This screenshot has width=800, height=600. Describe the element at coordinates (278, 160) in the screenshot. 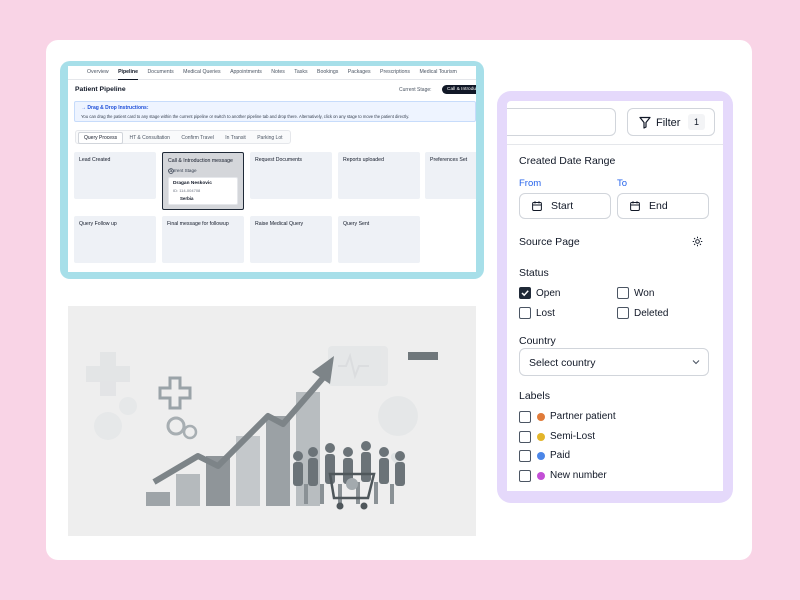

I see `stage-label: Request Documents` at that location.